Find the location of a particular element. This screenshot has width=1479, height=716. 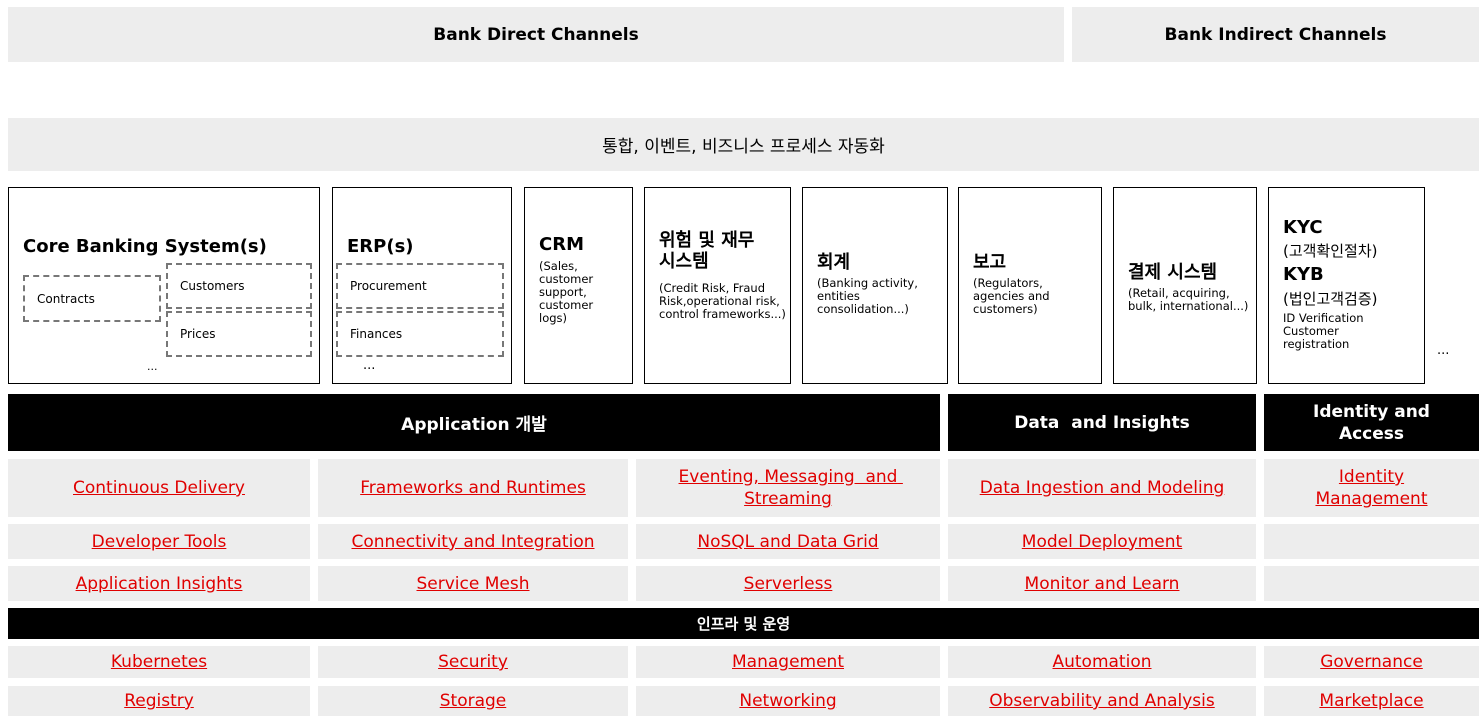

app-service-link: Identity Management is located at coordinates (1372, 488).